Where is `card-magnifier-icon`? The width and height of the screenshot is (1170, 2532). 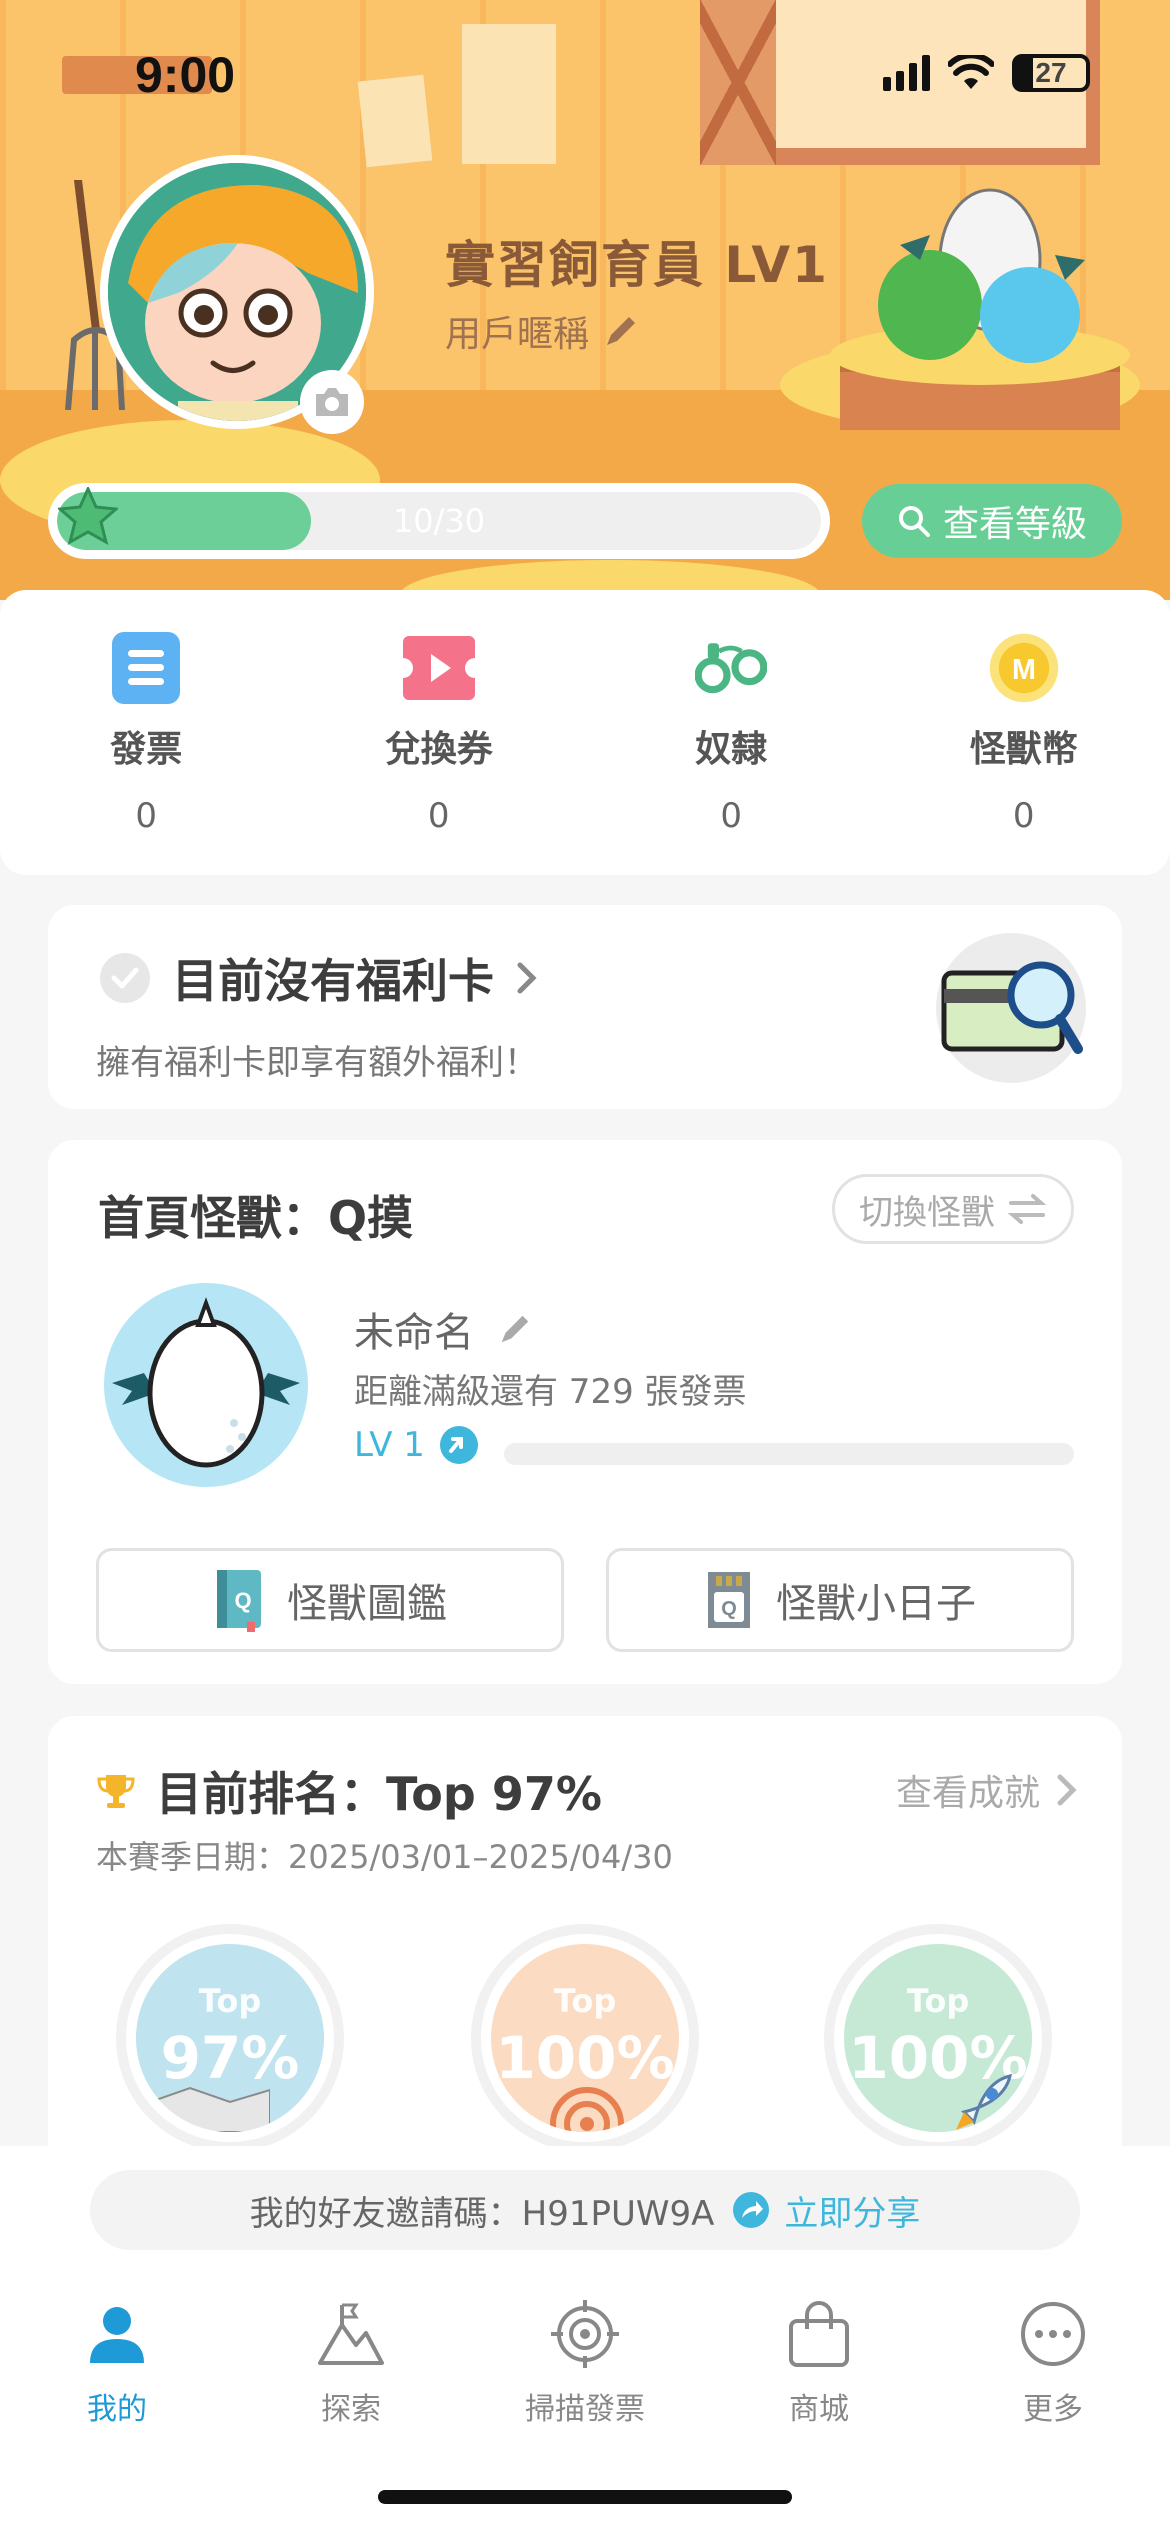
card-magnifier-icon is located at coordinates (1012, 1007).